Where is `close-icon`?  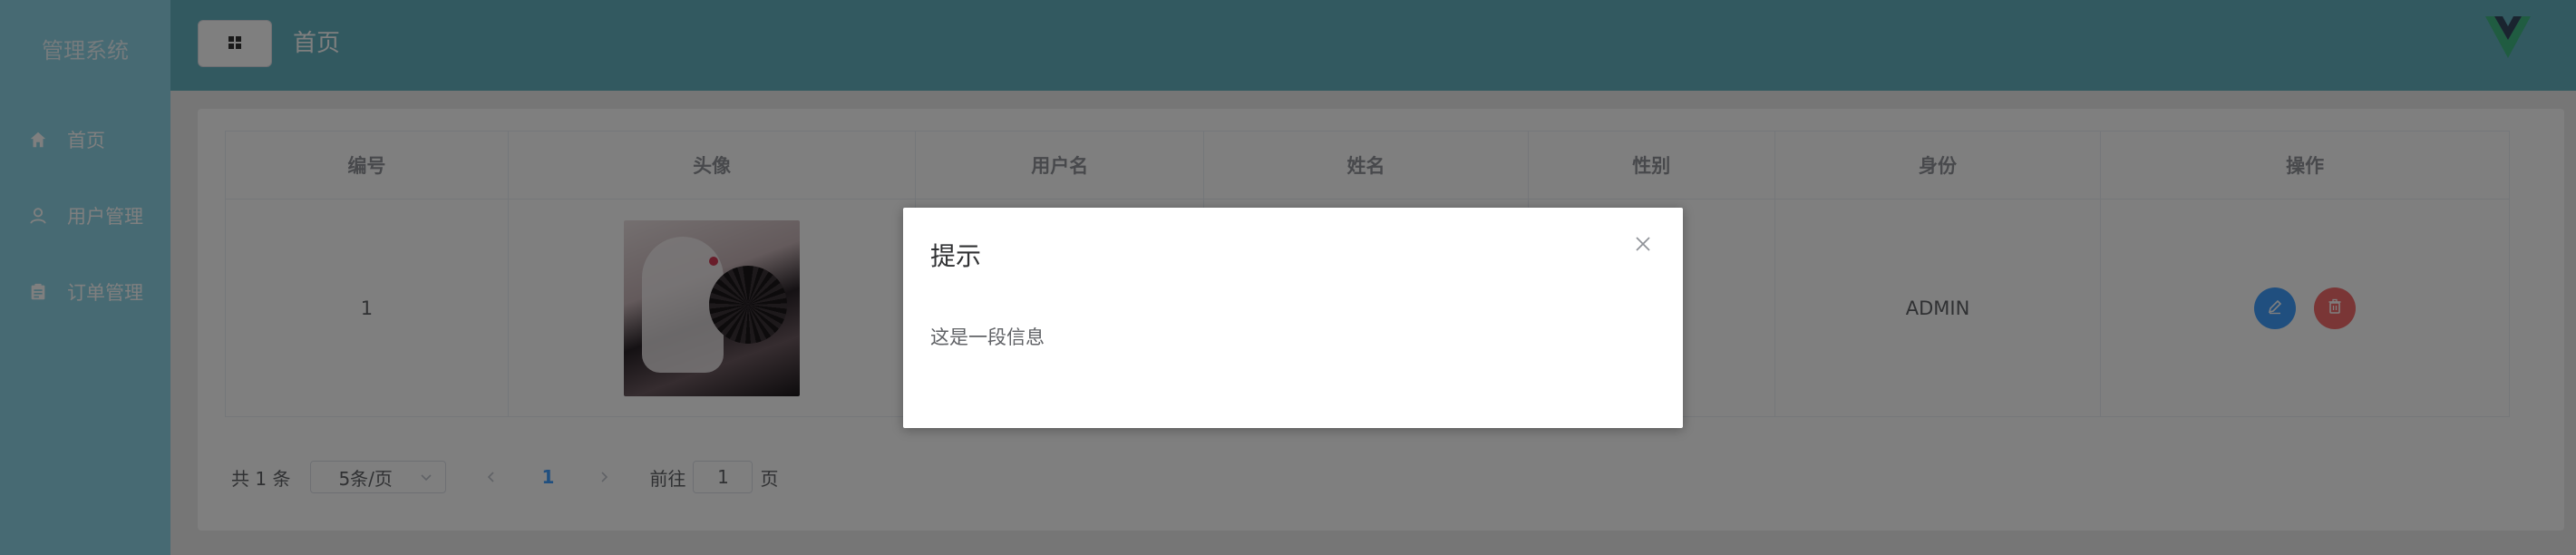 close-icon is located at coordinates (1643, 246).